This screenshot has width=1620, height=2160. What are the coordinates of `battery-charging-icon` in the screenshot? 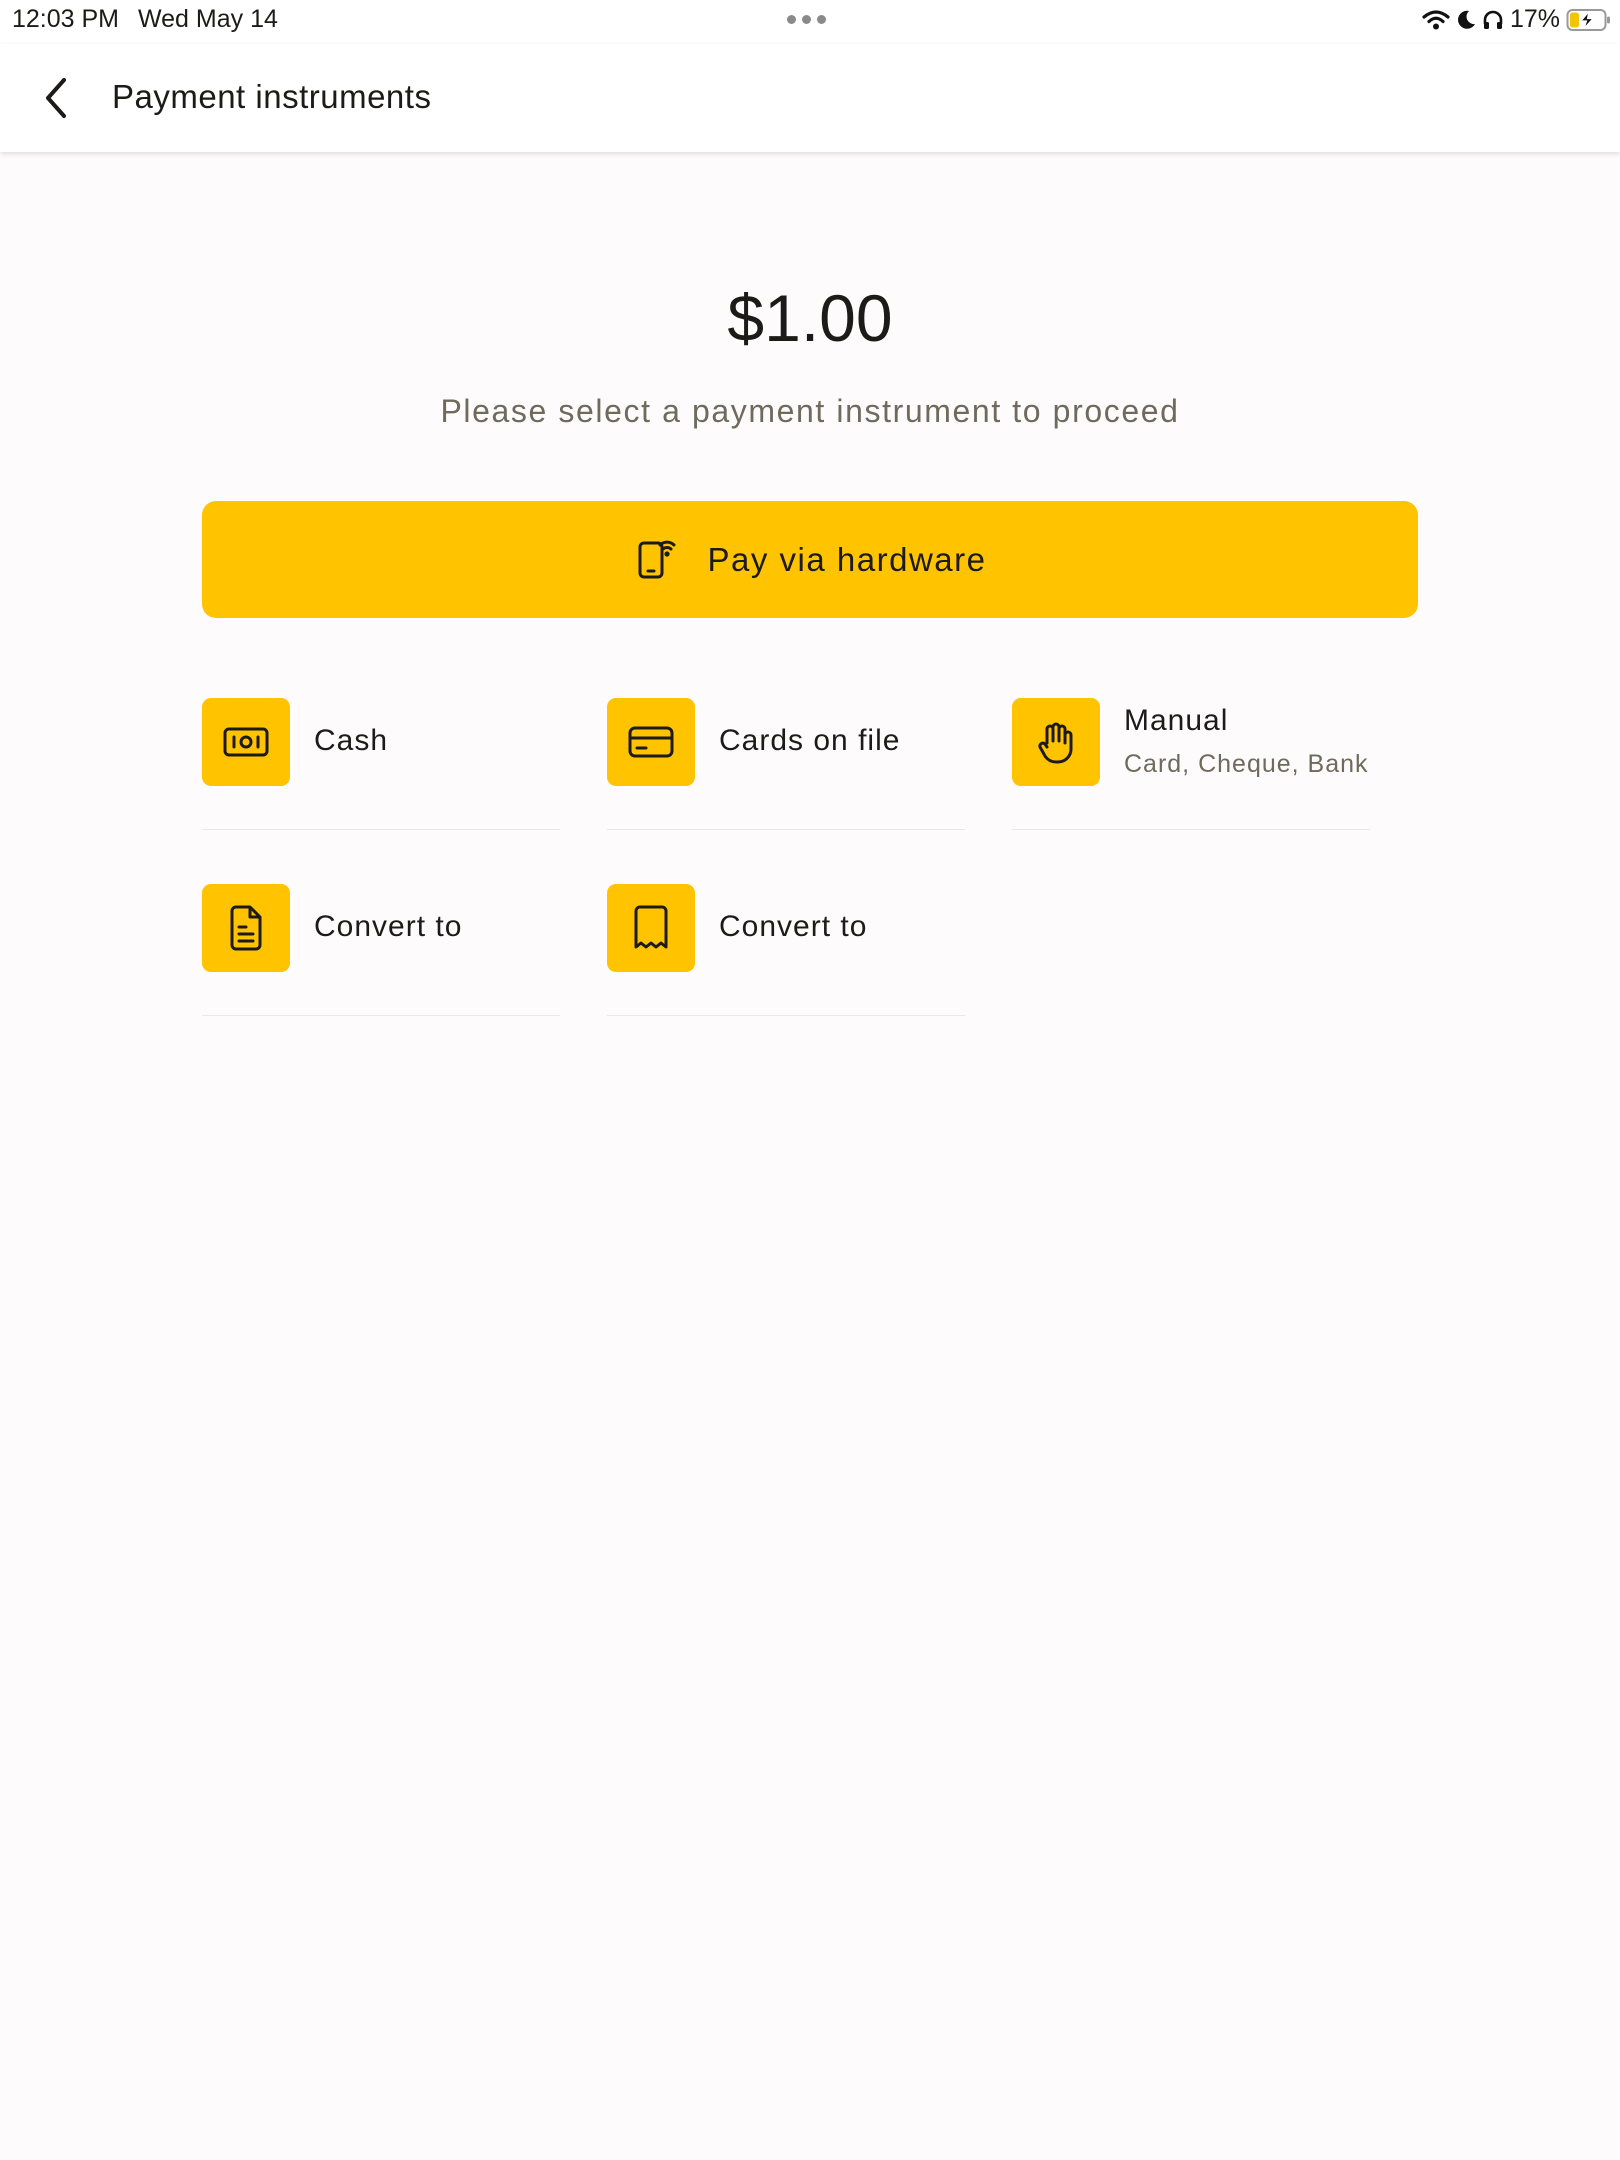 It's located at (1589, 20).